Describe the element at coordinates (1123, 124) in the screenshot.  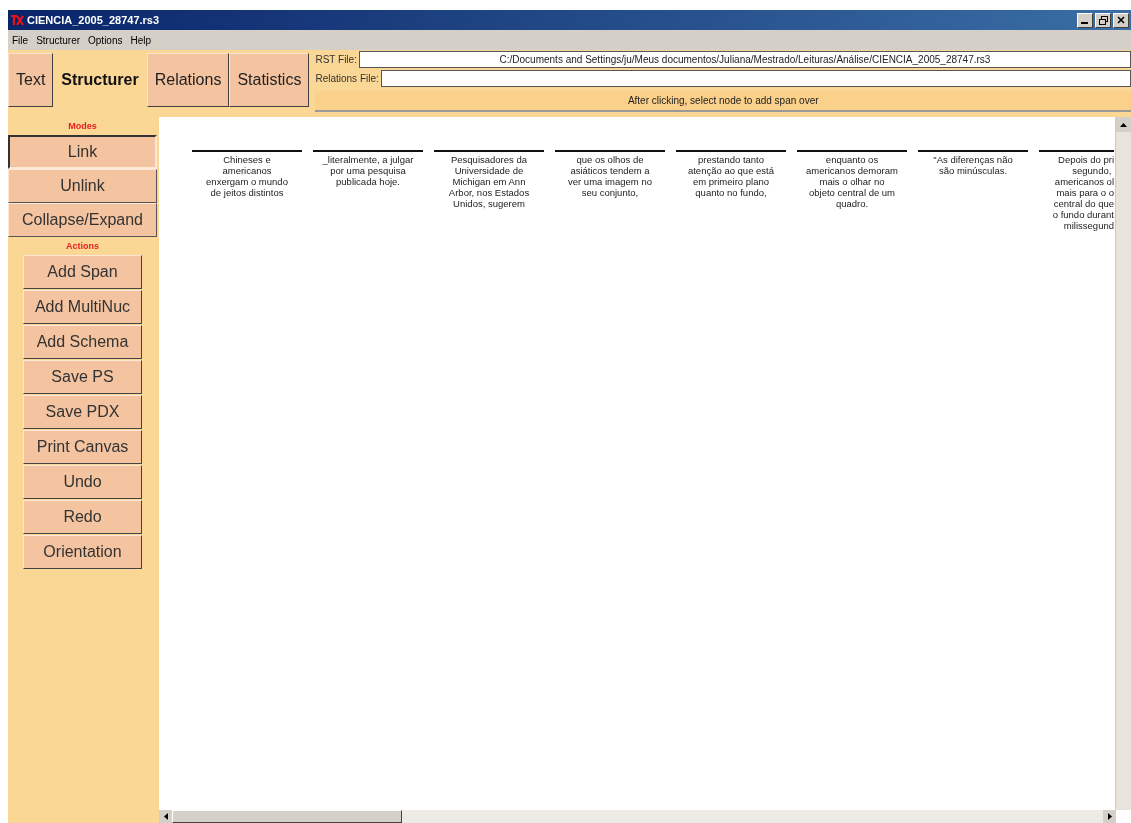
I see `scroll-up-icon` at that location.